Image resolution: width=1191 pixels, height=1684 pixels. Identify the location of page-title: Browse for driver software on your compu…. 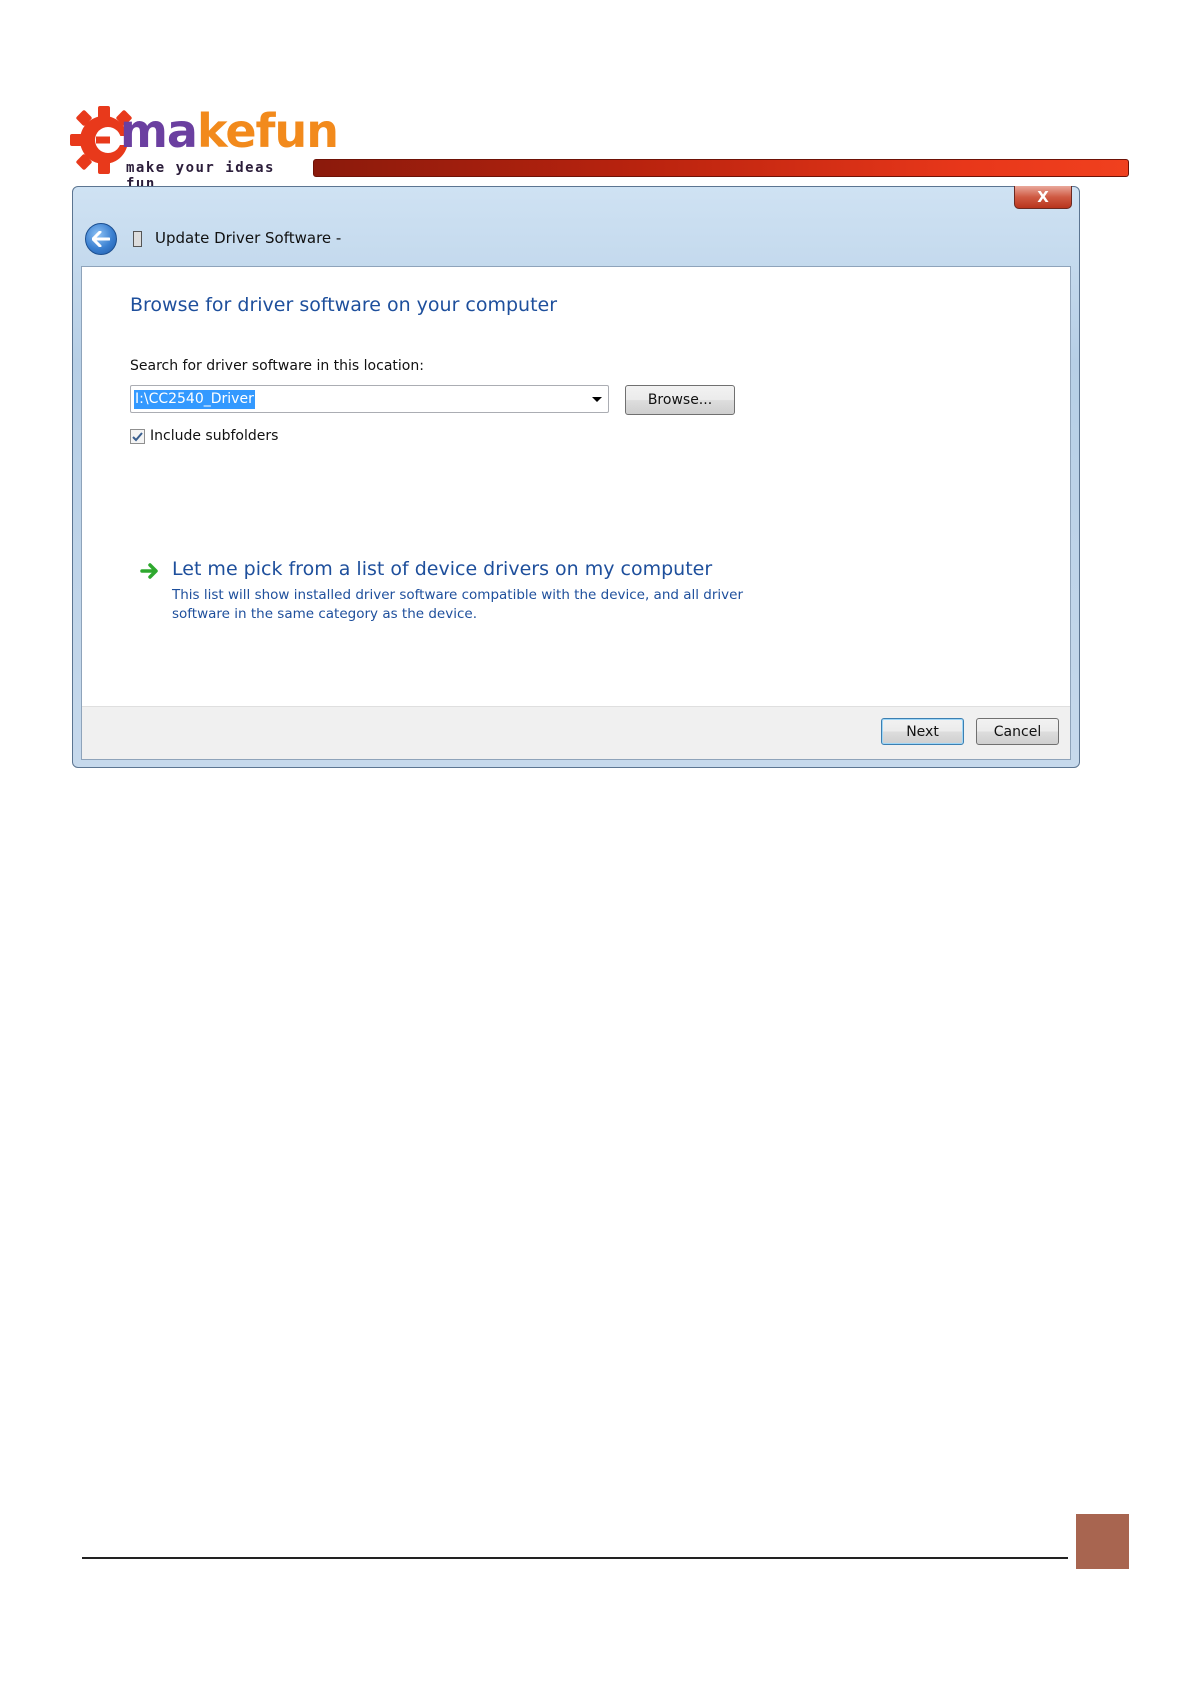
(344, 305).